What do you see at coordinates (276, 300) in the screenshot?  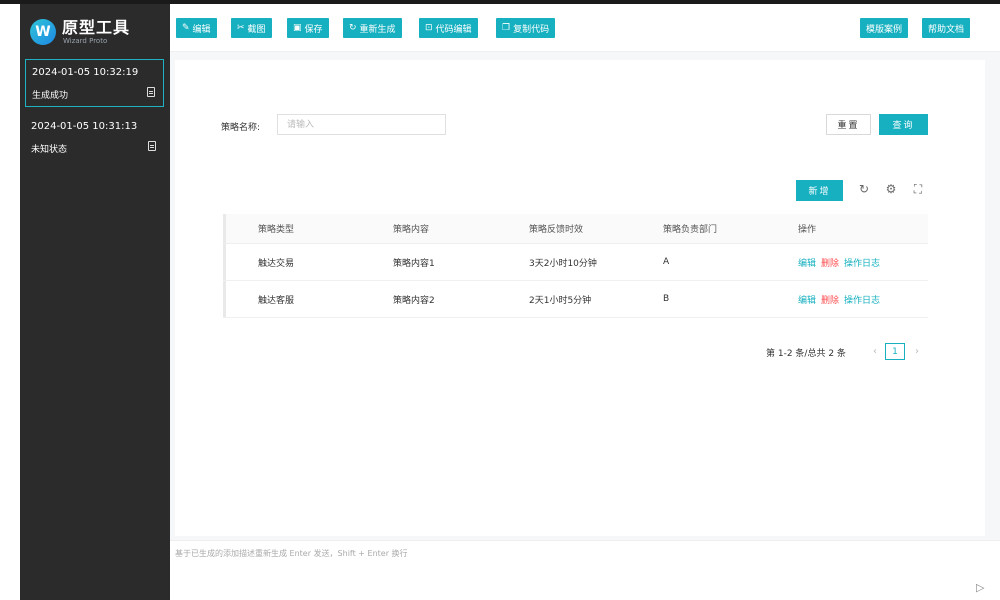 I see `table-cell: 触达客服` at bounding box center [276, 300].